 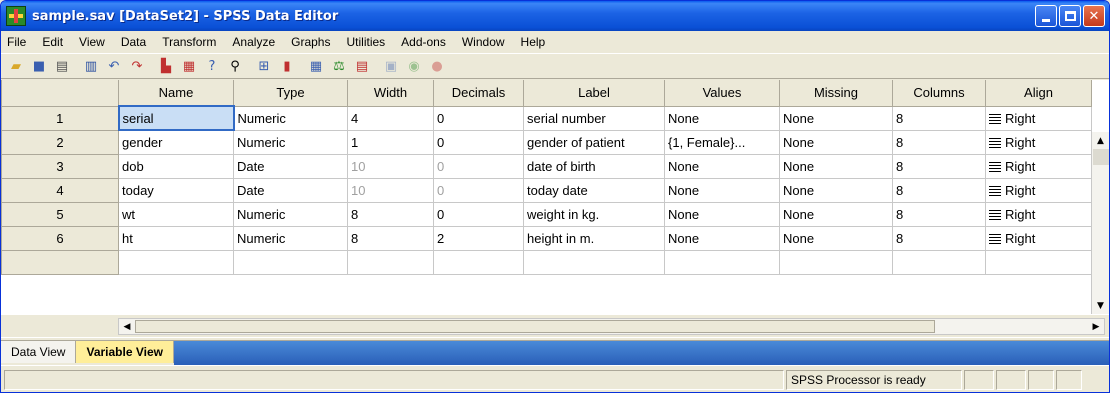 I want to click on menu-utilities: Utilities, so click(x=365, y=42).